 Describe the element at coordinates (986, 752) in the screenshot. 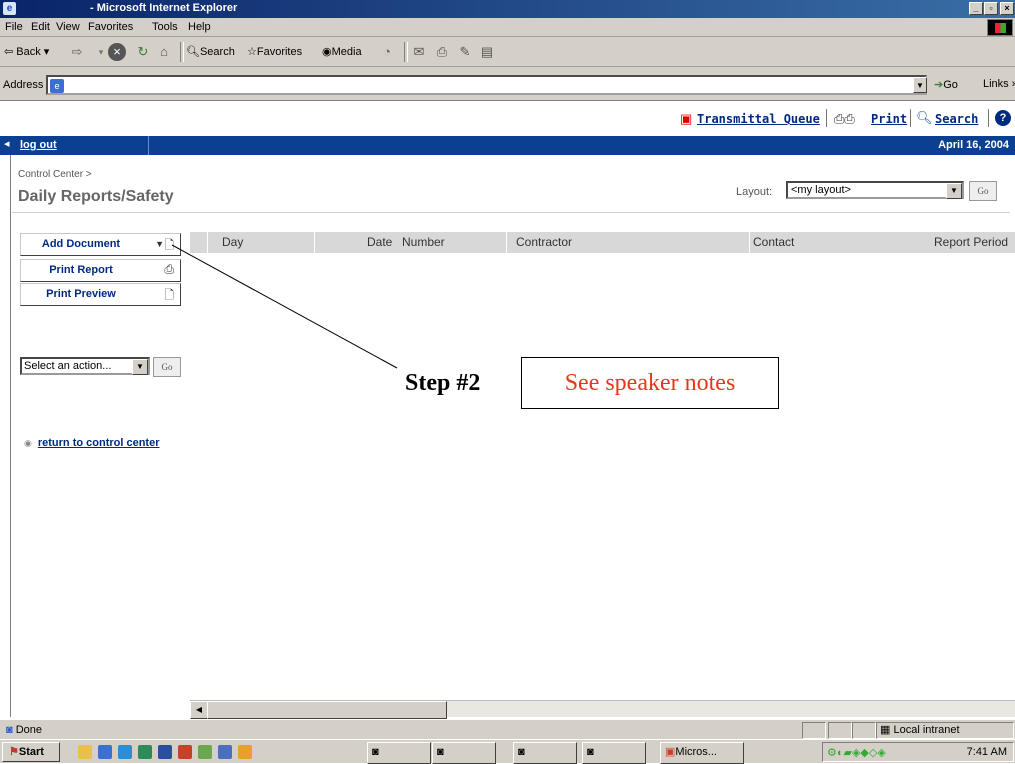

I see `clock: 7:41 AM` at that location.